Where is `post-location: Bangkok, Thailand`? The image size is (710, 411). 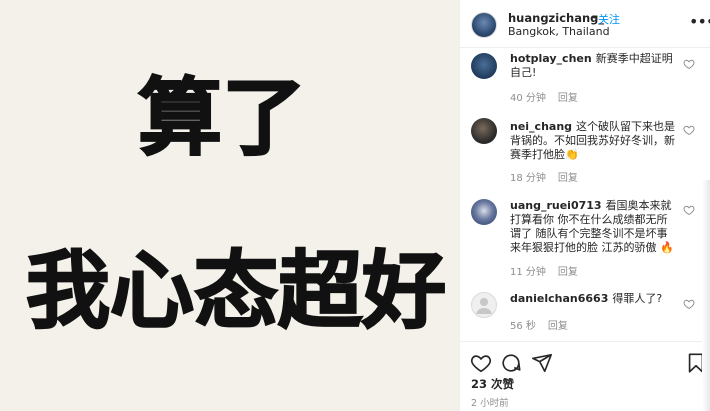
post-location: Bangkok, Thailand is located at coordinates (559, 31).